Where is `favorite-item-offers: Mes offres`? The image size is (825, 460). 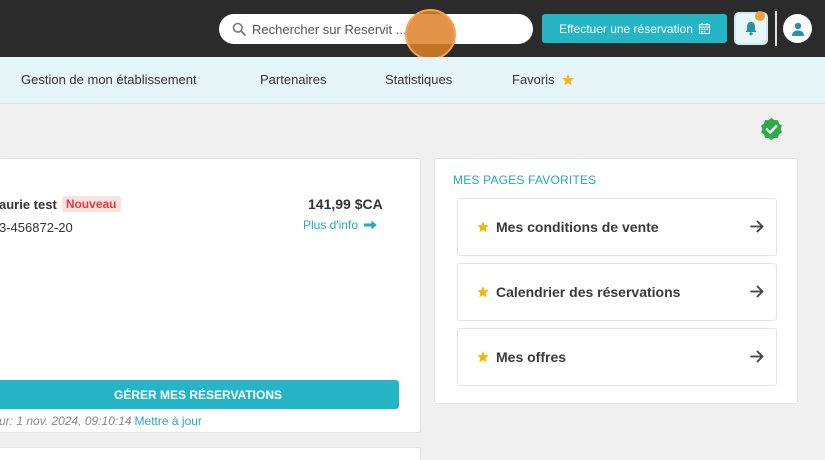
favorite-item-offers: Mes offres is located at coordinates (617, 357).